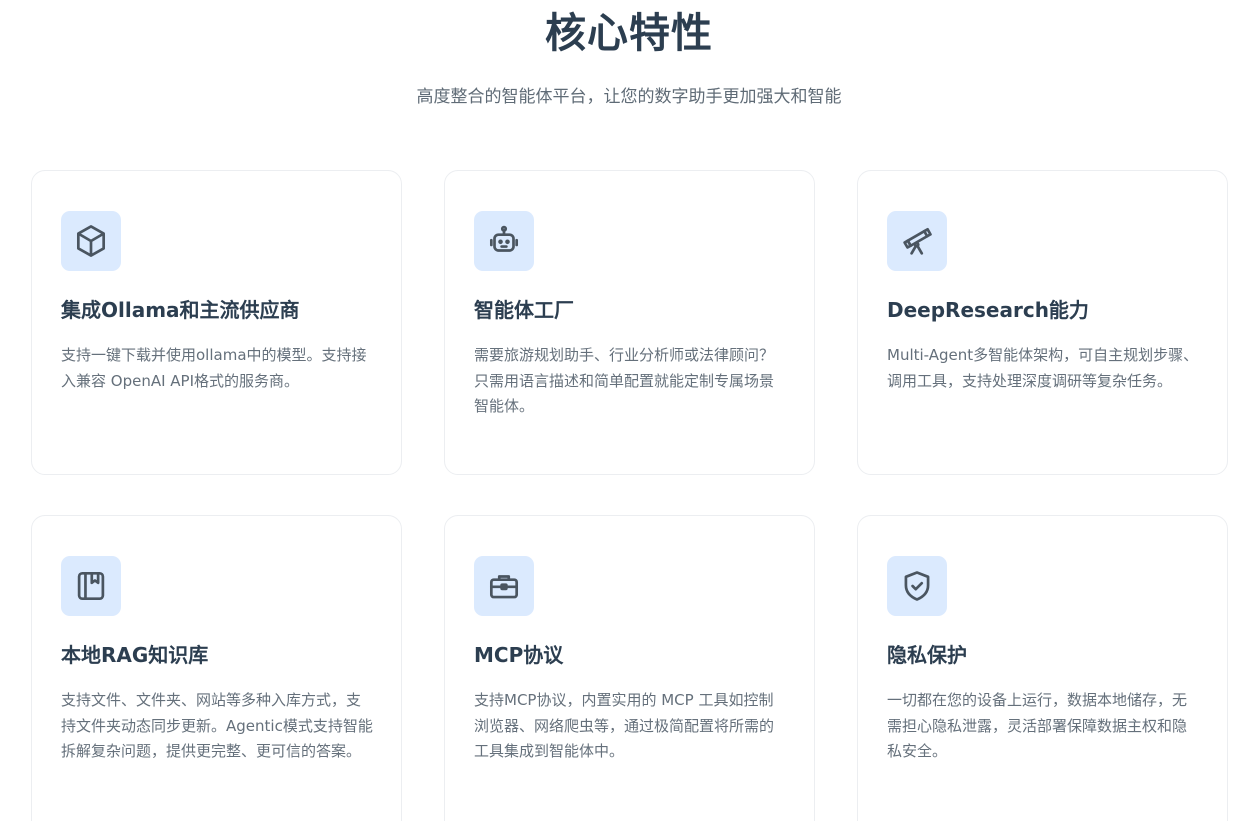 This screenshot has width=1243, height=821. I want to click on book-icon, so click(91, 586).